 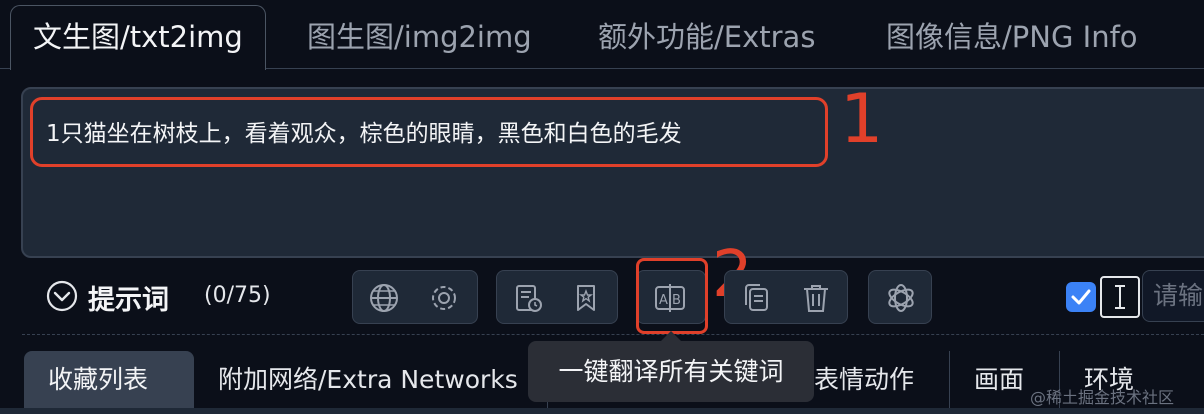 What do you see at coordinates (613, 334) in the screenshot?
I see `divider` at bounding box center [613, 334].